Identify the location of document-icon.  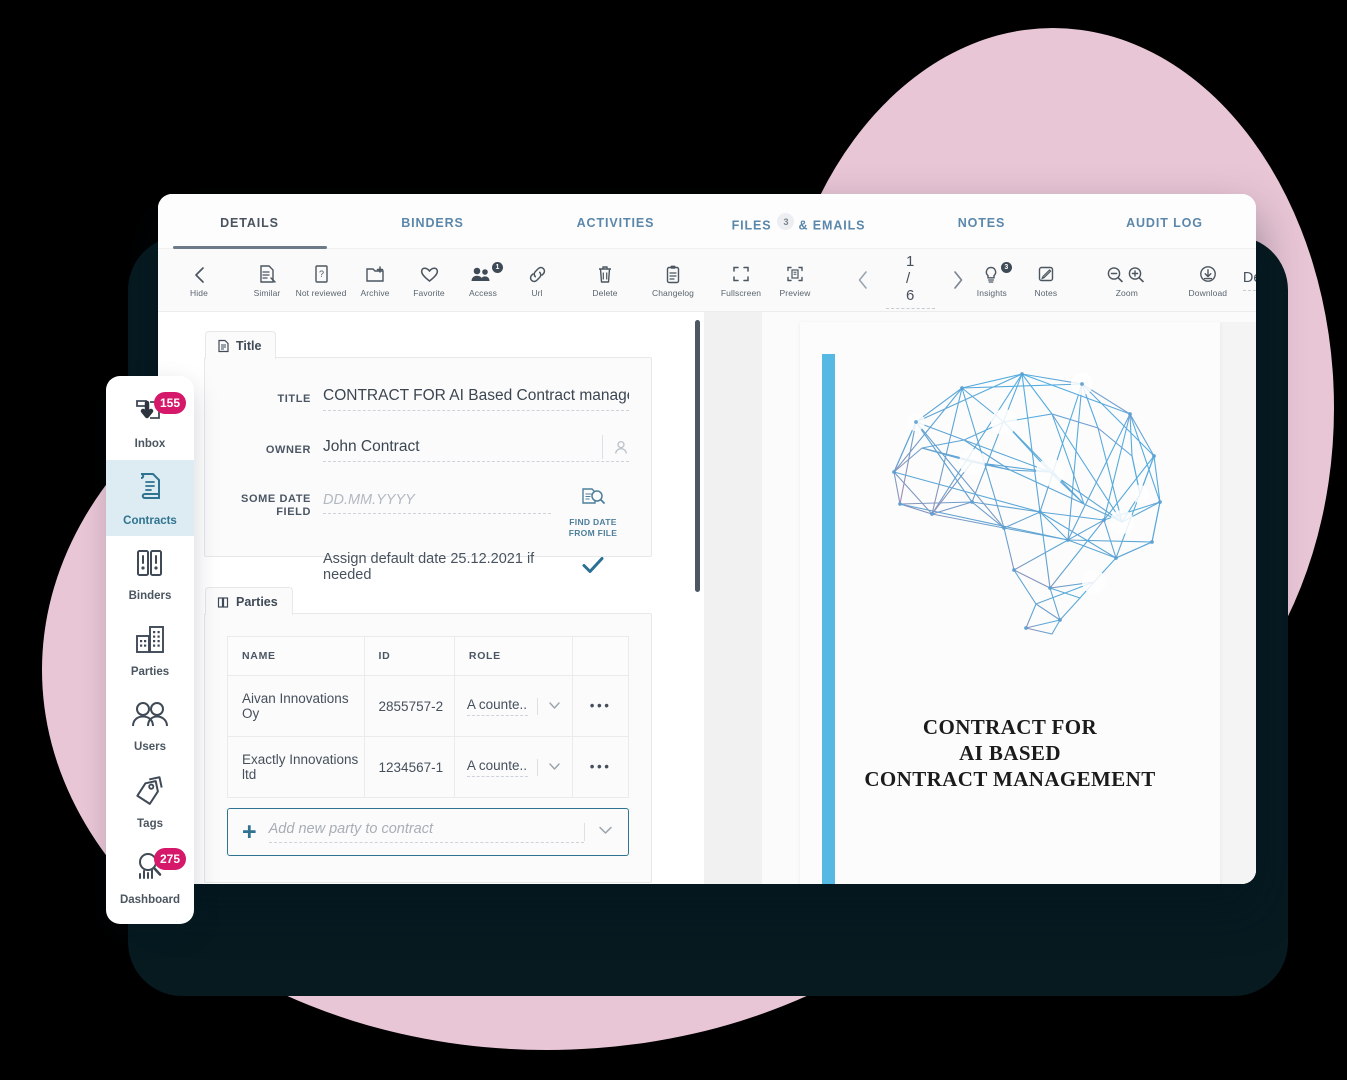
(223, 346).